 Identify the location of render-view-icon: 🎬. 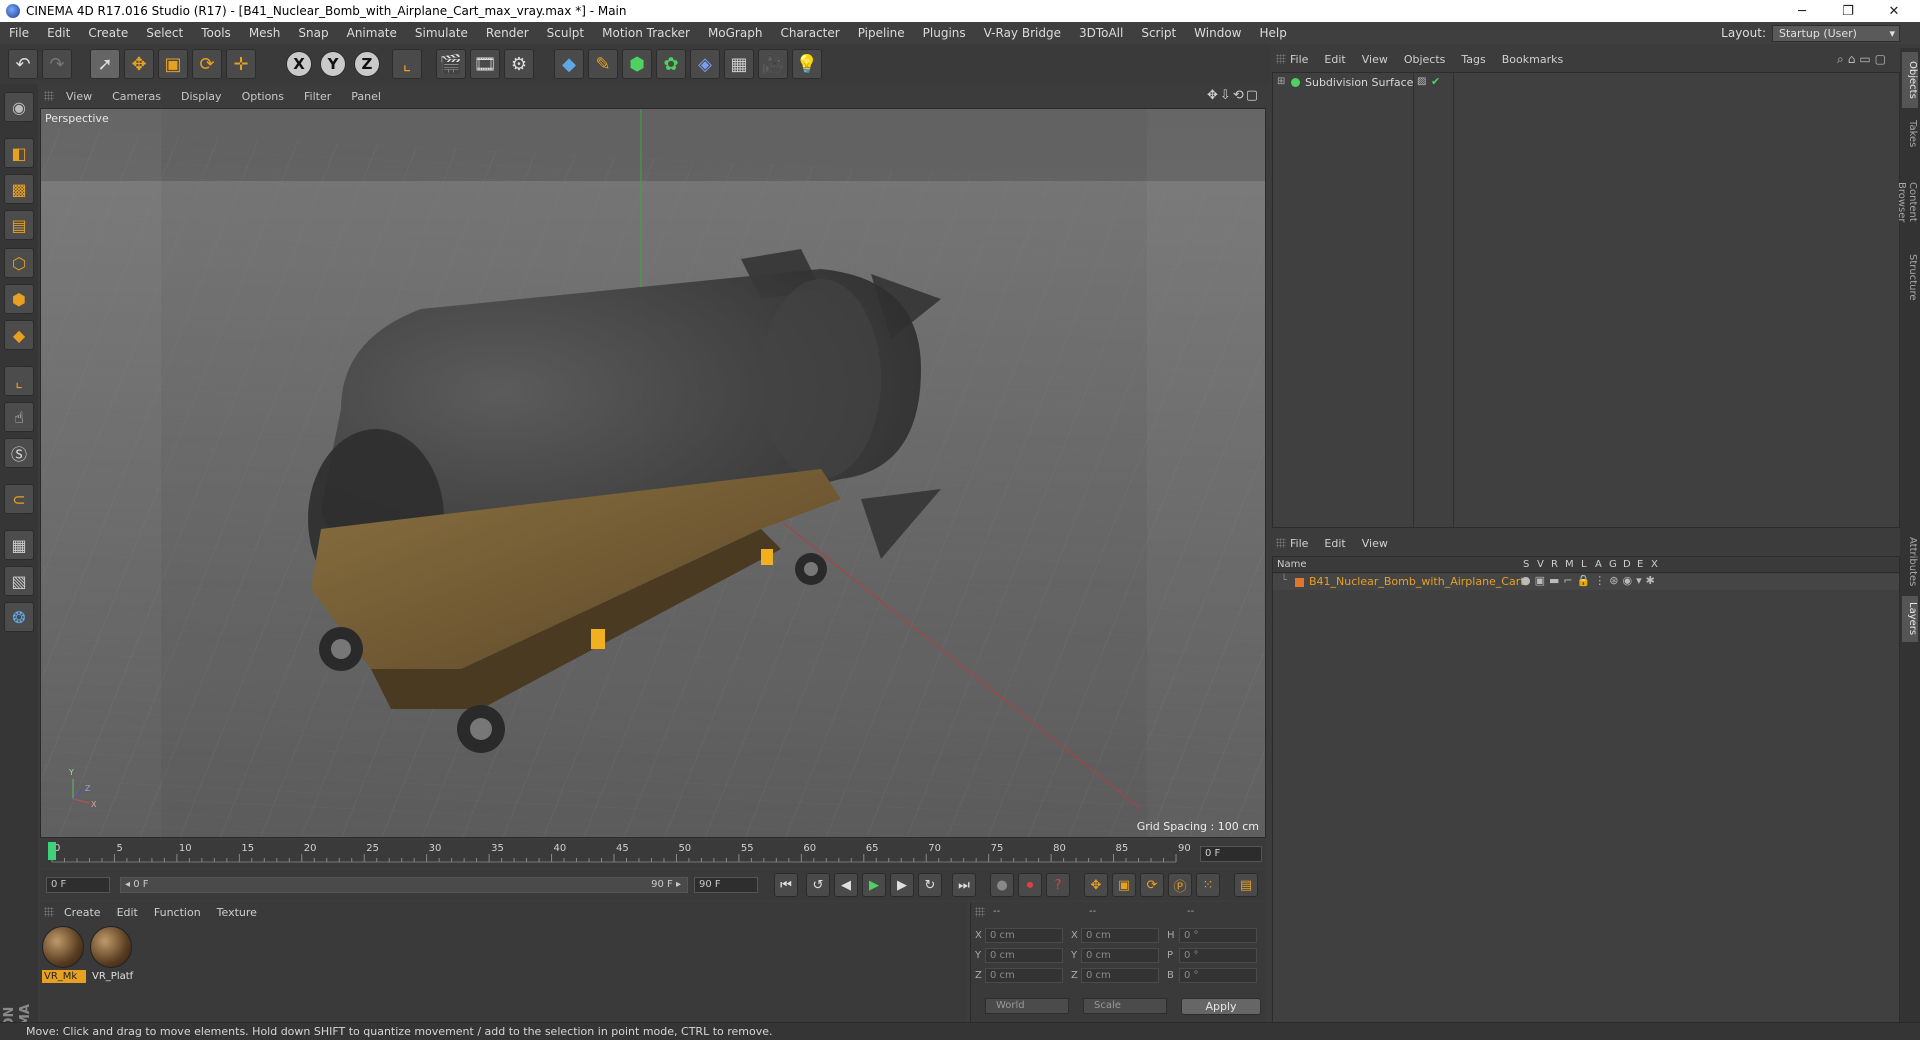
(451, 64).